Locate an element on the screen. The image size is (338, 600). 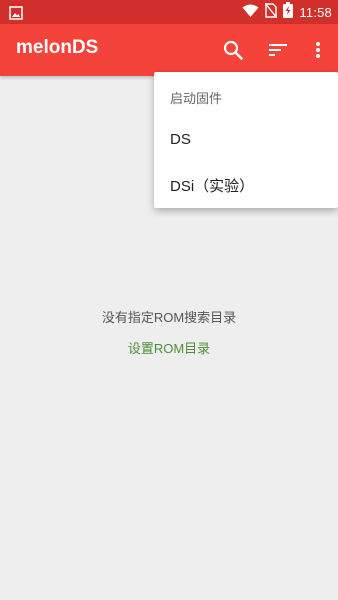
menu-item-dsi: DSi（实验） is located at coordinates (246, 185).